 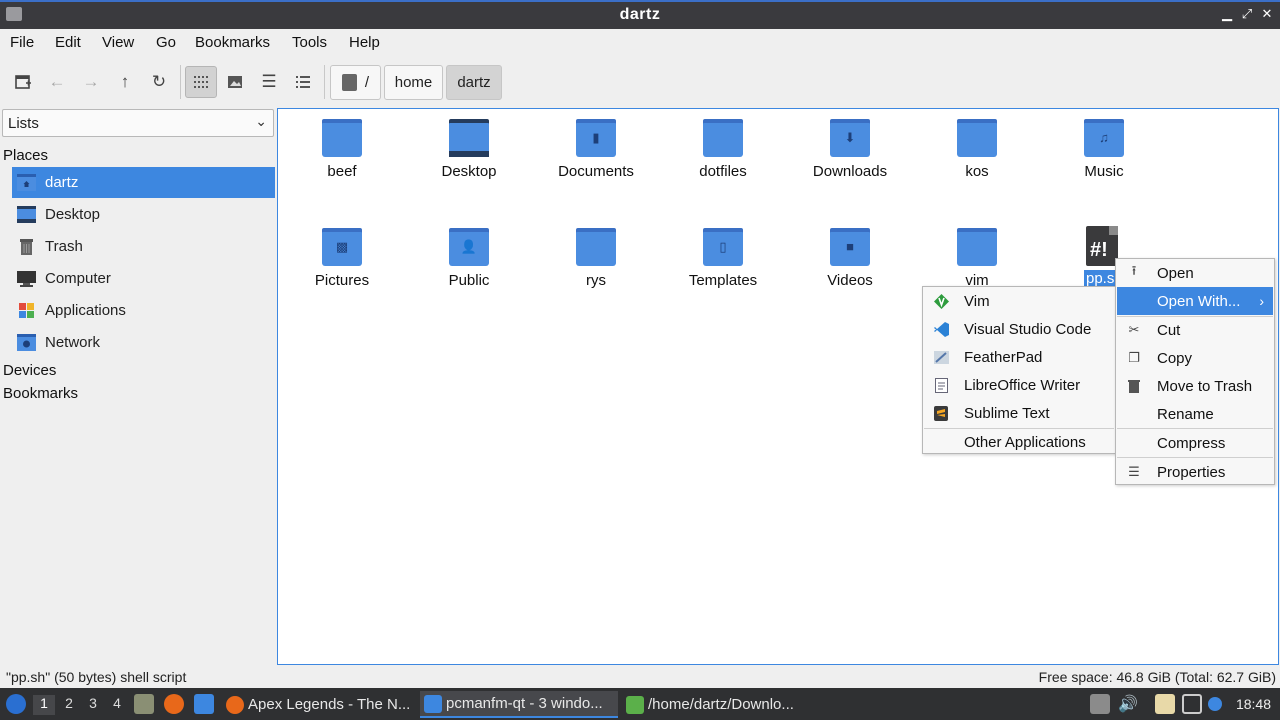 What do you see at coordinates (1025, 442) in the screenshot?
I see `menu-item-label: Other Applications` at bounding box center [1025, 442].